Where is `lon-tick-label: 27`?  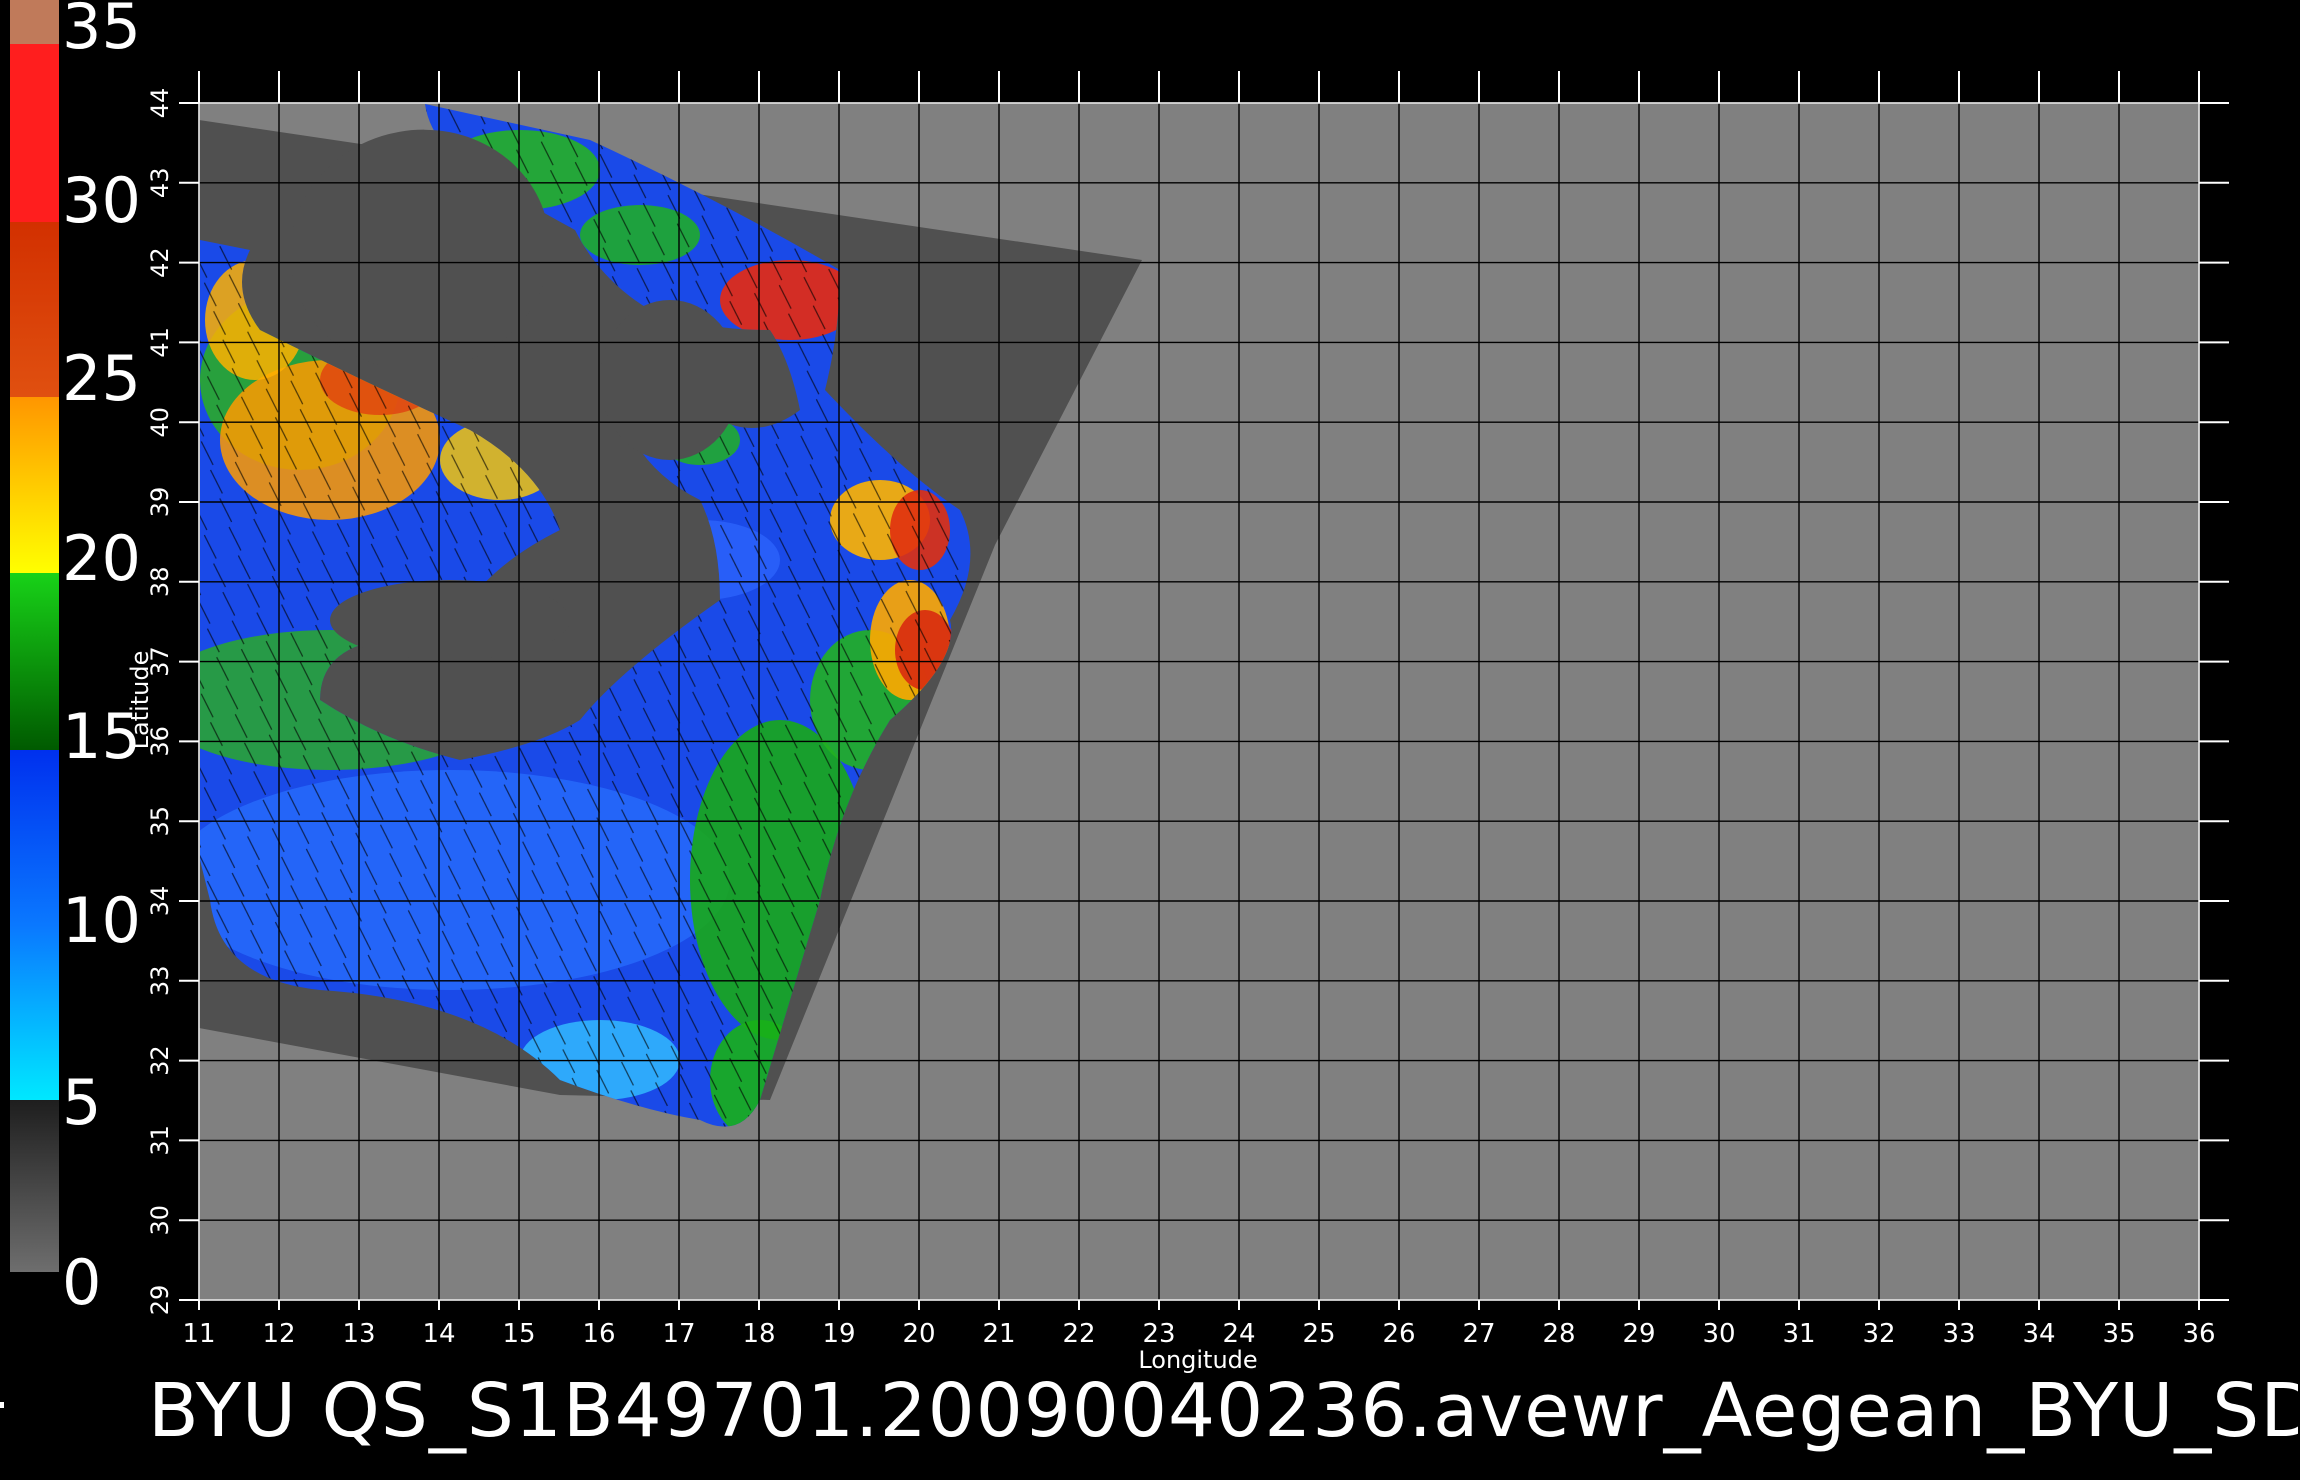 lon-tick-label: 27 is located at coordinates (1478, 1334).